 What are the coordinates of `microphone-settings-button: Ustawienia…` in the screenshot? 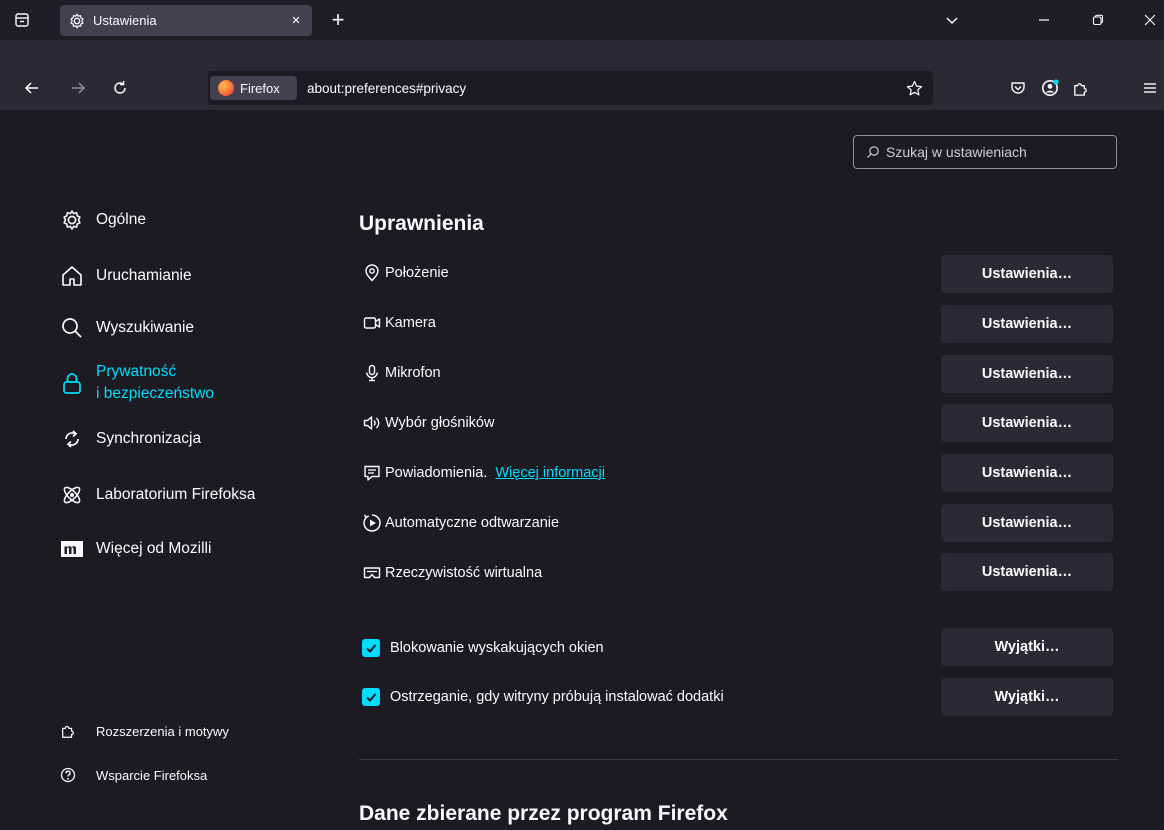 It's located at (1027, 374).